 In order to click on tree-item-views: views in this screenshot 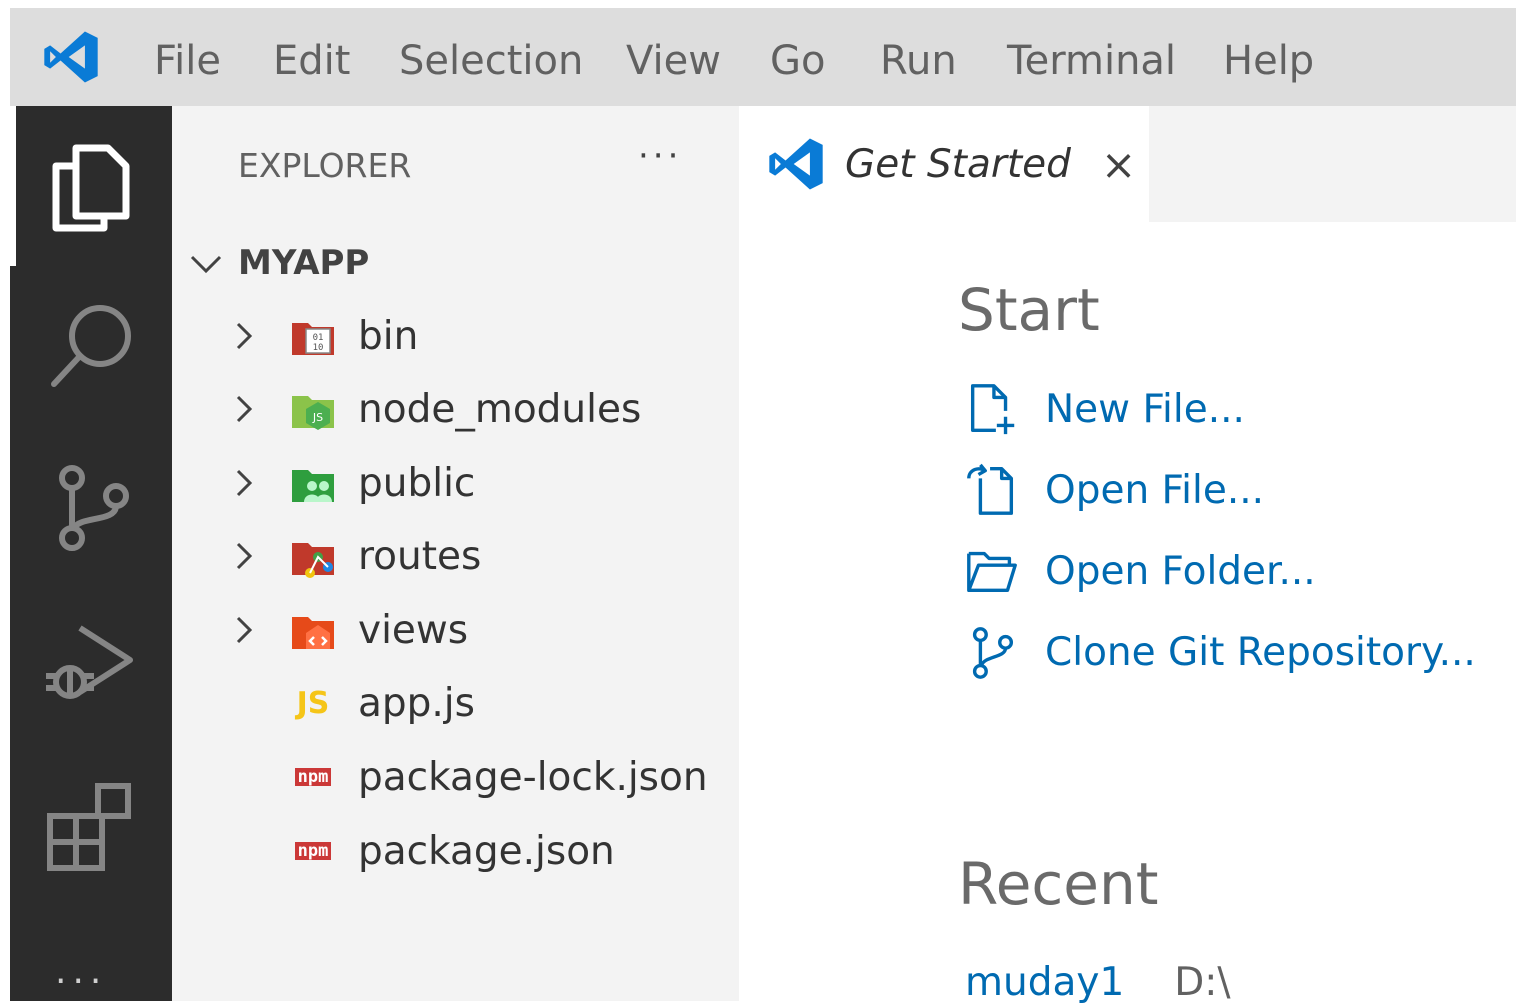, I will do `click(348, 630)`.